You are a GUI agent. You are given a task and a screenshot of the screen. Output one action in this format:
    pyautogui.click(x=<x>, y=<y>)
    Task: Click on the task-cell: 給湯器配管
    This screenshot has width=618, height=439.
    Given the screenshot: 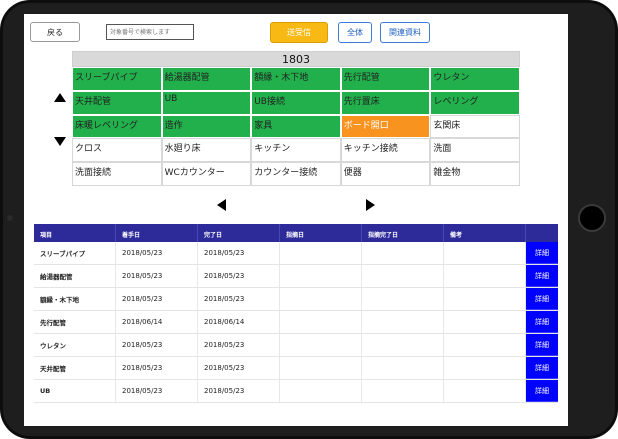 What is the action you would take?
    pyautogui.click(x=206, y=79)
    